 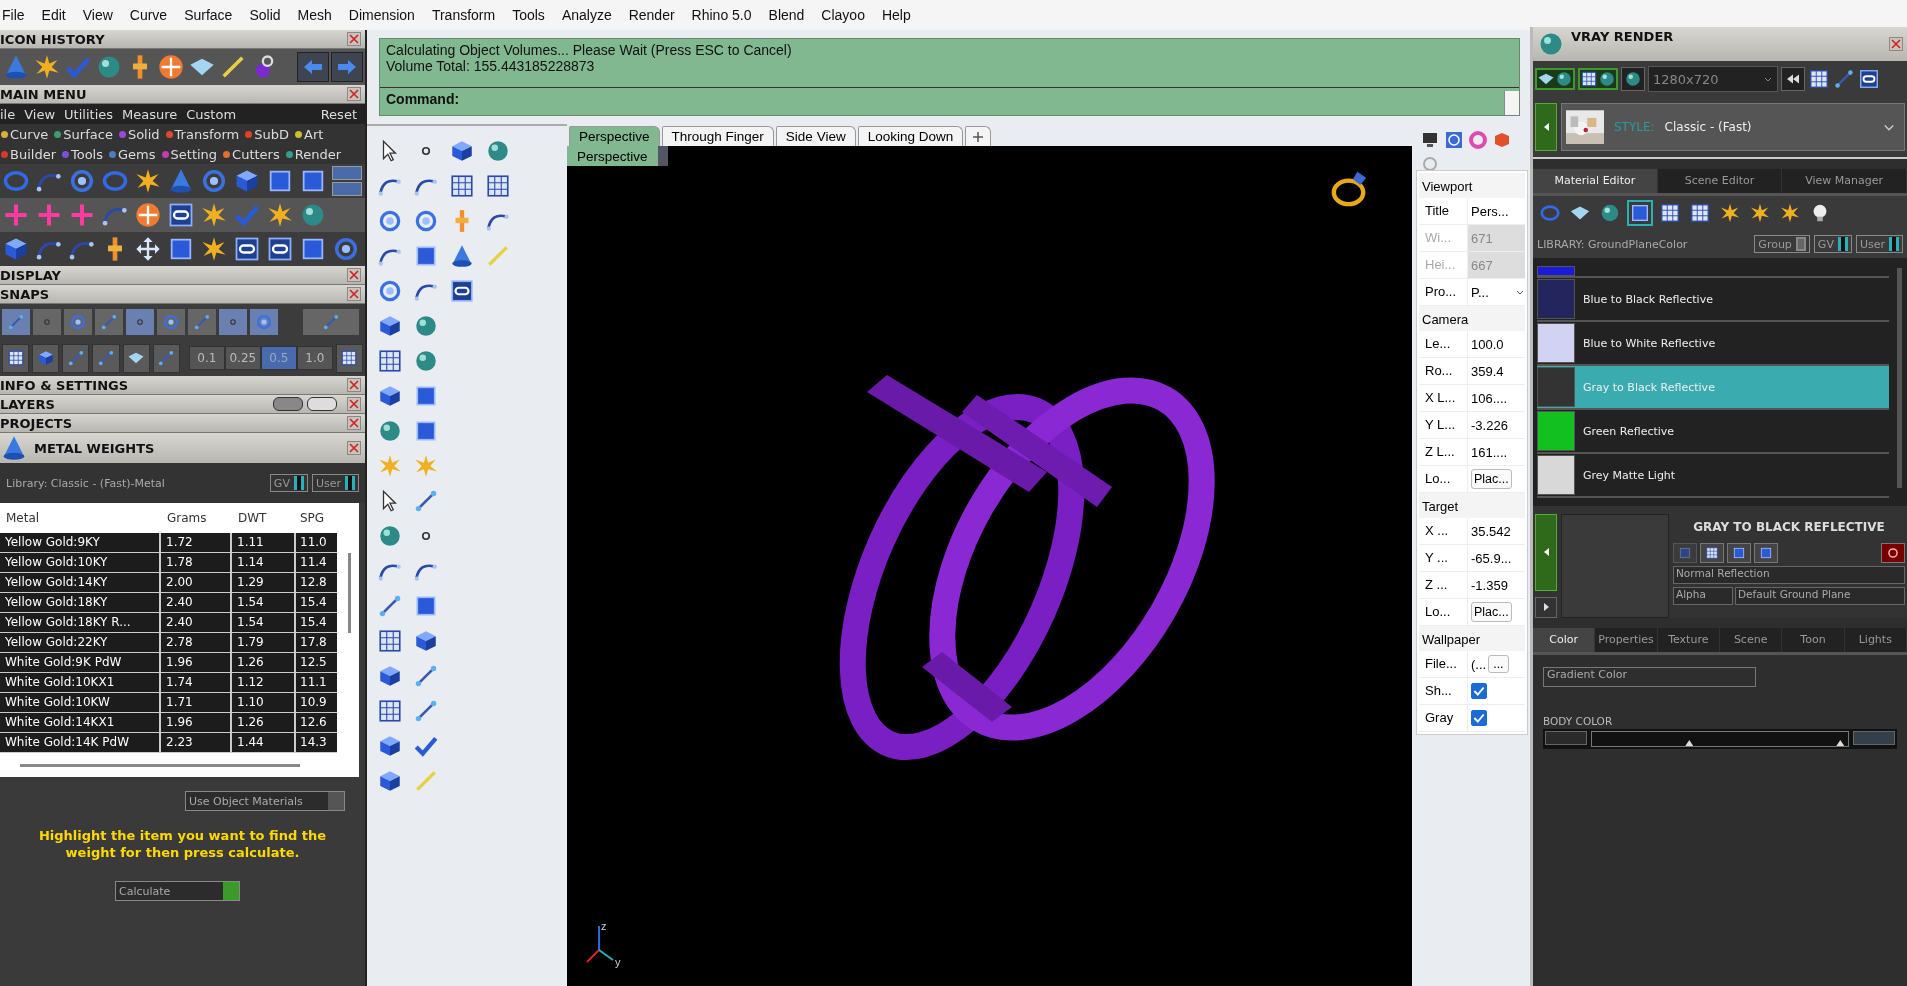 What do you see at coordinates (1566, 738) in the screenshot?
I see `color-swatch` at bounding box center [1566, 738].